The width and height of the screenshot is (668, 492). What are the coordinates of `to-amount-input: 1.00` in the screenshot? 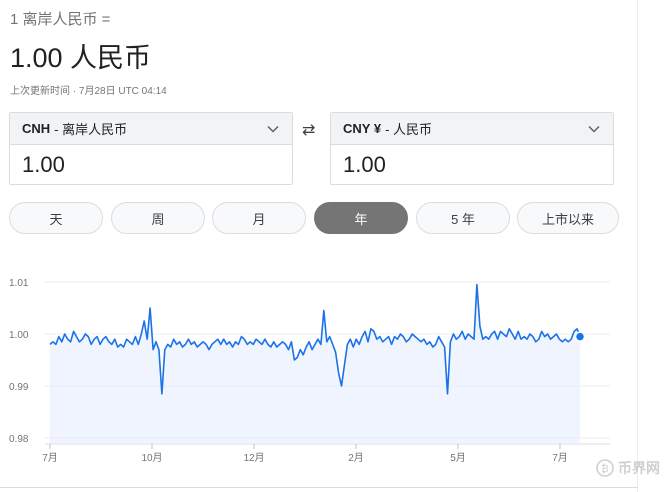 It's located at (472, 165).